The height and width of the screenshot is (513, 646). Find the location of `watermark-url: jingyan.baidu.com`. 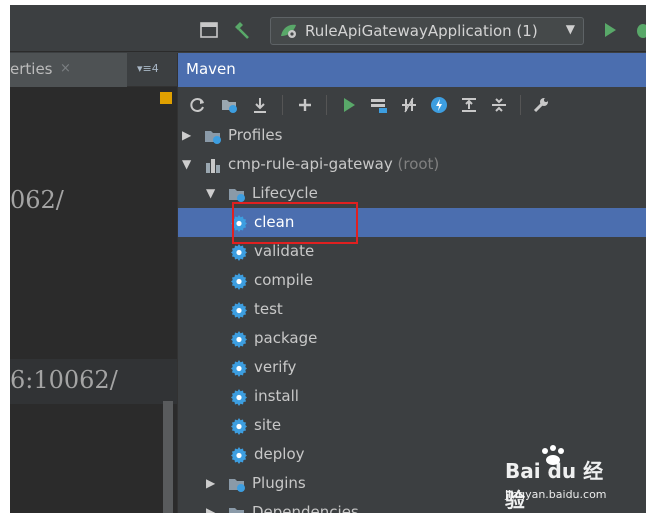

watermark-url: jingyan.baidu.com is located at coordinates (556, 494).